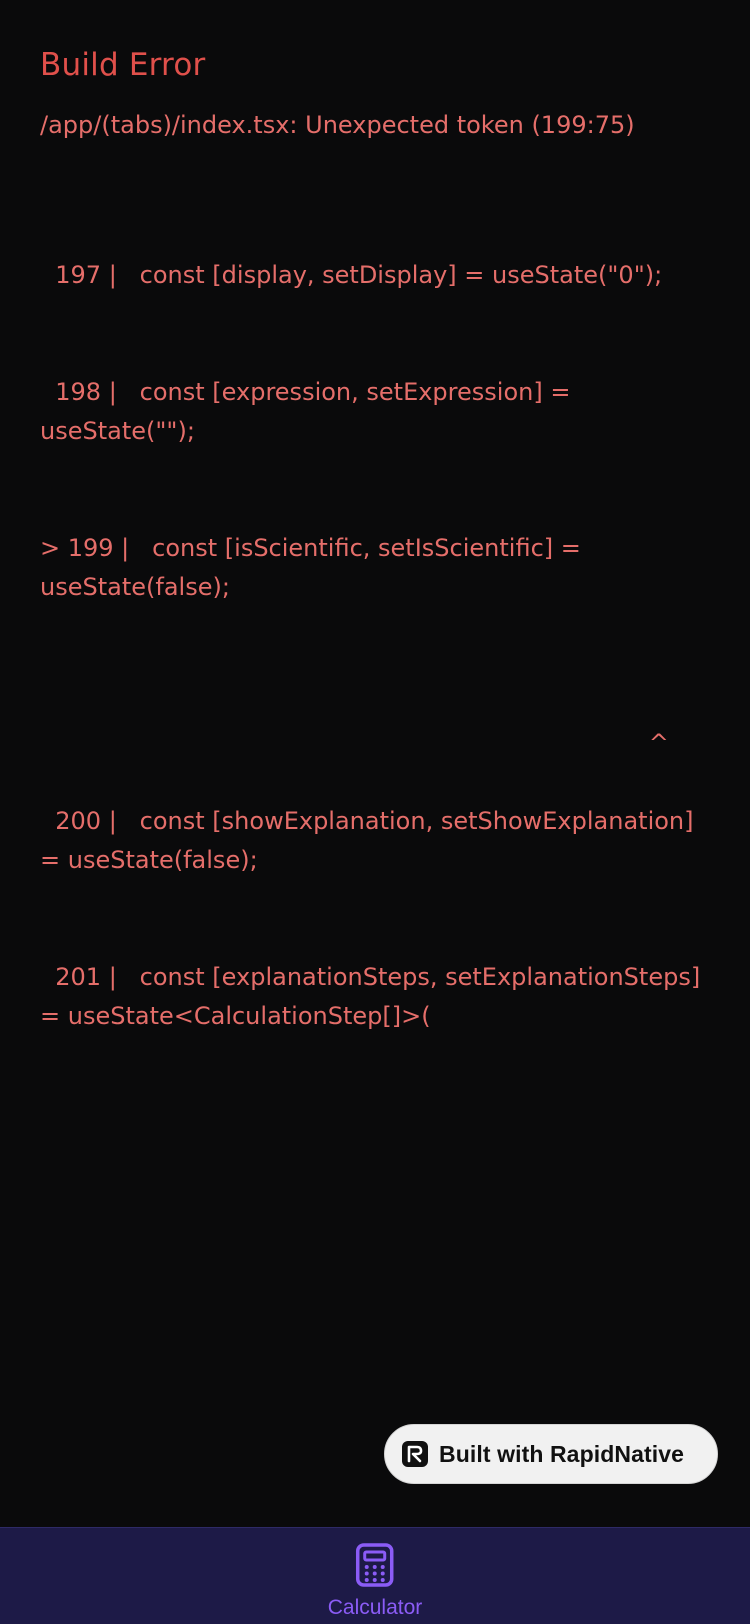 The width and height of the screenshot is (750, 1624). I want to click on rapidnative-logo-icon, so click(415, 1454).